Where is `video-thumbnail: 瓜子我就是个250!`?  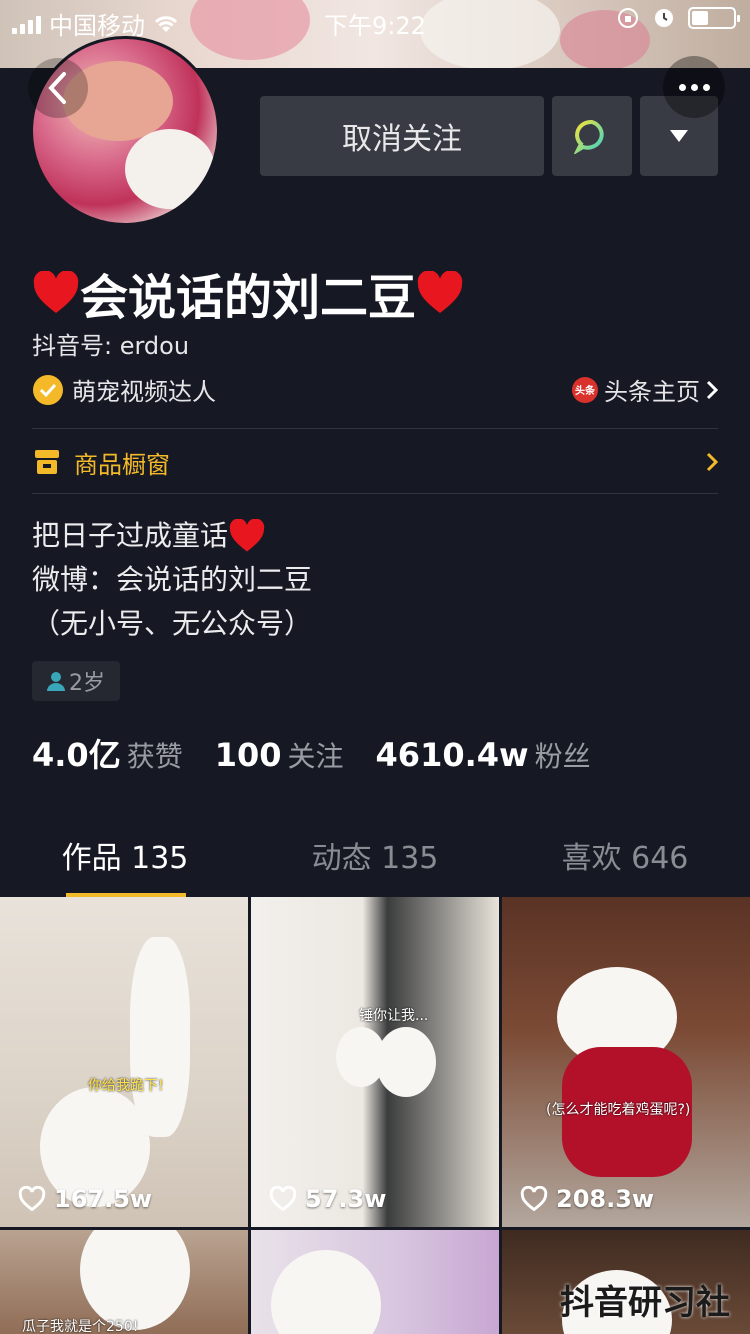 video-thumbnail: 瓜子我就是个250! is located at coordinates (124, 1282).